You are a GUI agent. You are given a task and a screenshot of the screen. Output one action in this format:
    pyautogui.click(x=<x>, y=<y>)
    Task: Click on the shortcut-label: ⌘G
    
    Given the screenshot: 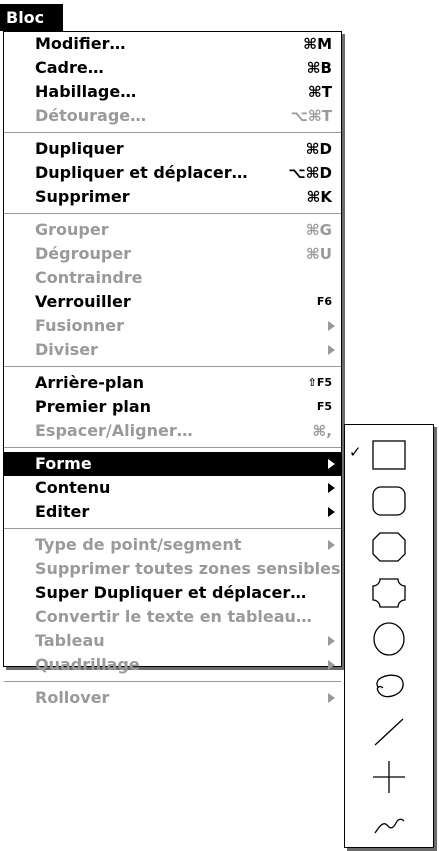 What is the action you would take?
    pyautogui.click(x=318, y=230)
    